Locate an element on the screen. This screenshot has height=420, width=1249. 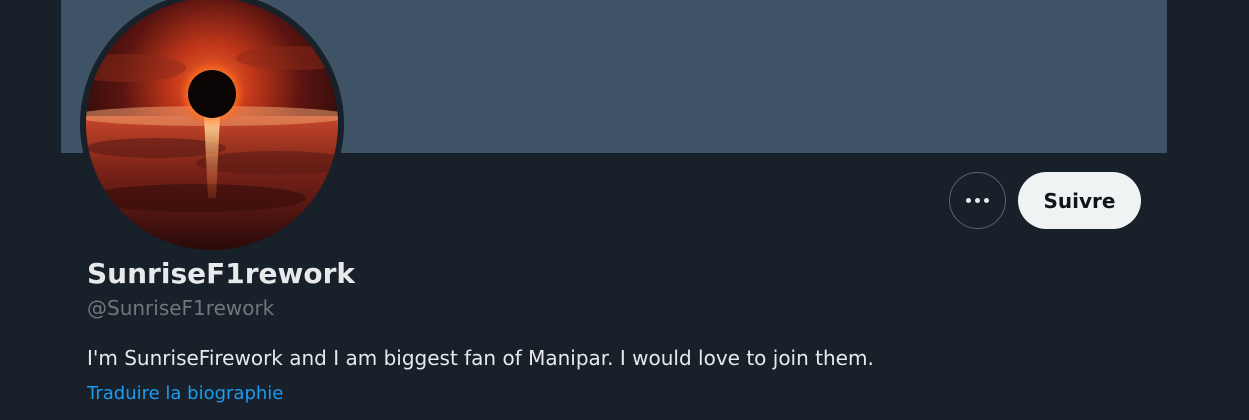
avatar is located at coordinates (212, 125).